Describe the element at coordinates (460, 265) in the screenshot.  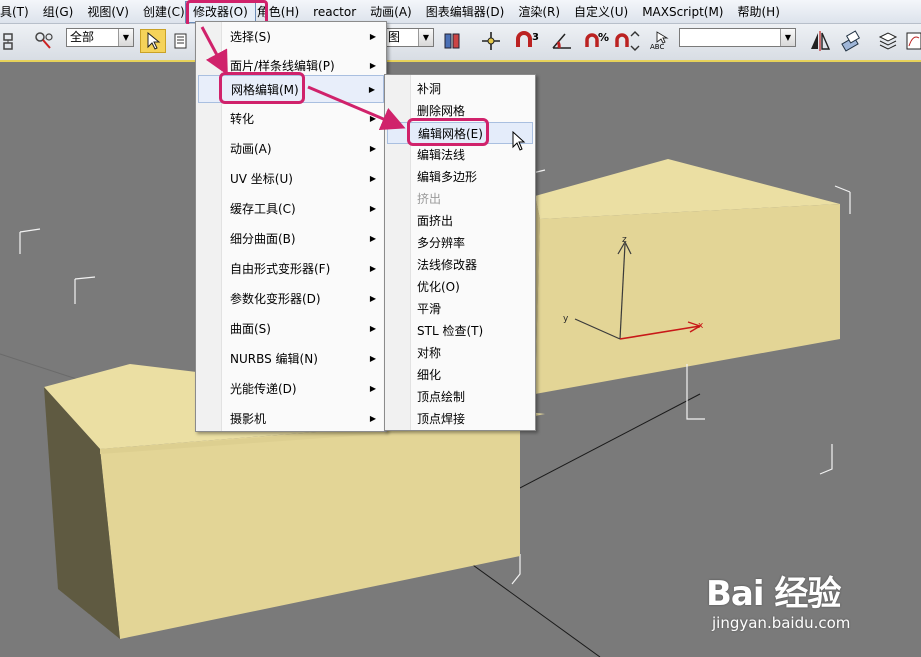
I see `menu-item-normal-modifier: 法线修改器` at that location.